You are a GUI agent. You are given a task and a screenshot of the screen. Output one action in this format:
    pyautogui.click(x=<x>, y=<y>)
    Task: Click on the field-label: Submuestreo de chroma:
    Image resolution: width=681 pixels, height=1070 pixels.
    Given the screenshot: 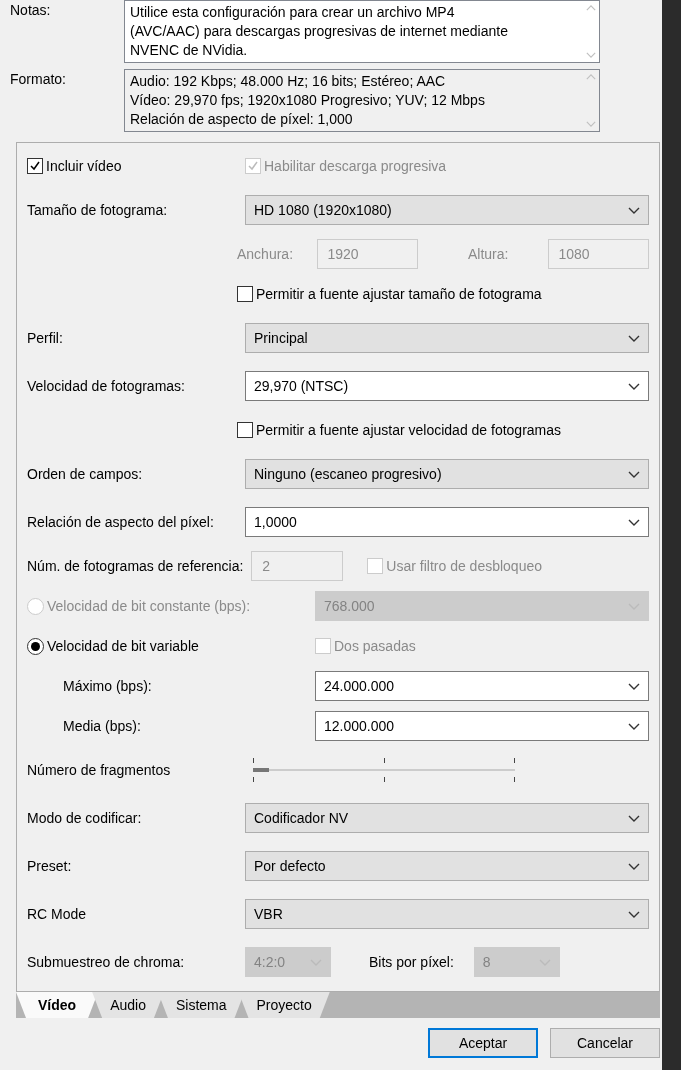 What is the action you would take?
    pyautogui.click(x=106, y=962)
    